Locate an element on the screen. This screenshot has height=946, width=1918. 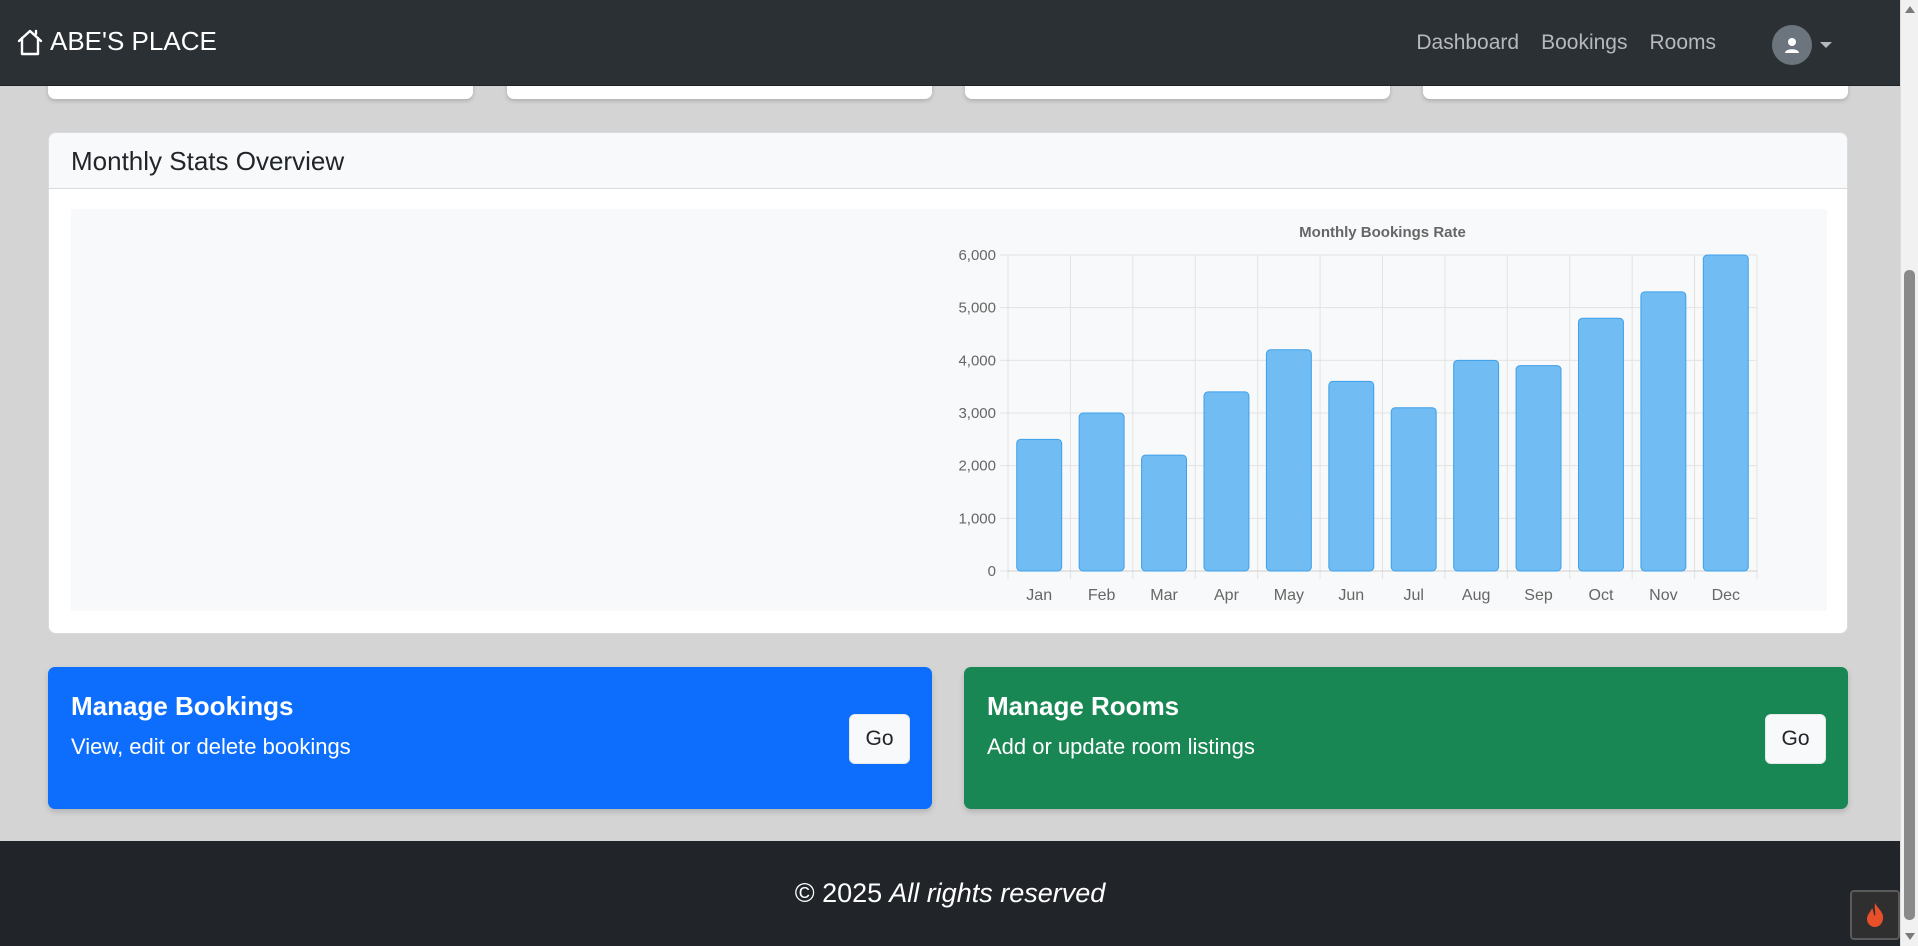
x-tick-label: May is located at coordinates (1289, 595).